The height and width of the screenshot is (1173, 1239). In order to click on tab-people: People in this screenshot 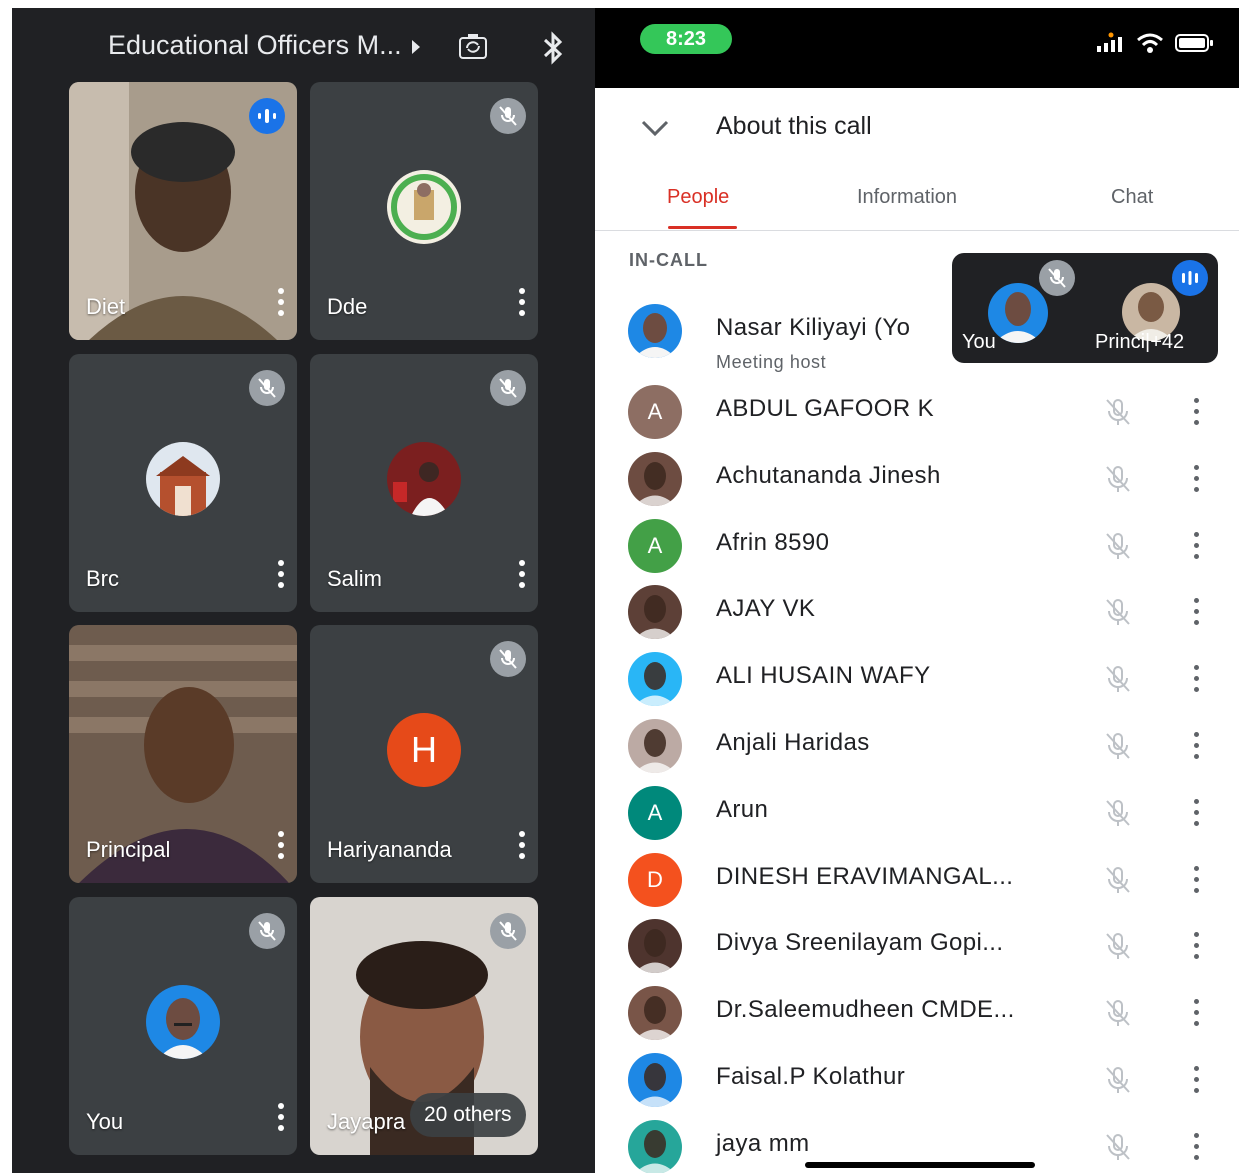, I will do `click(698, 197)`.